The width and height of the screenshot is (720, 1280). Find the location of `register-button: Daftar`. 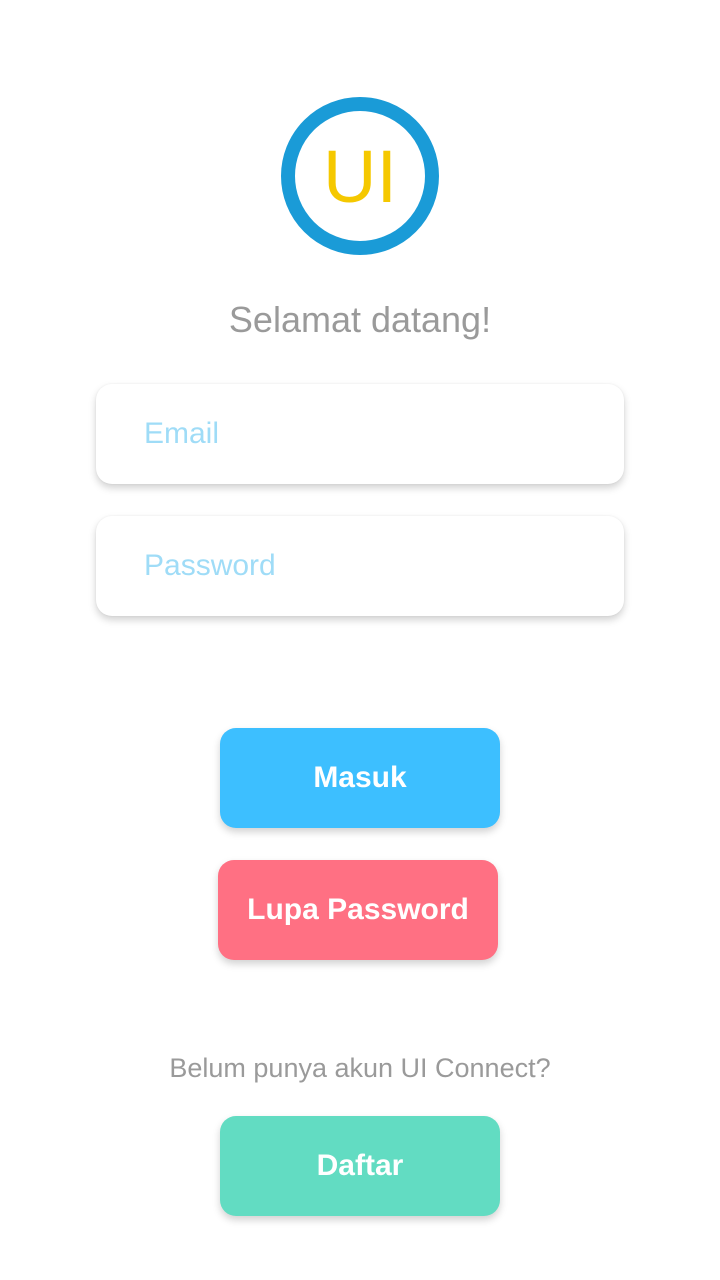

register-button: Daftar is located at coordinates (360, 1166).